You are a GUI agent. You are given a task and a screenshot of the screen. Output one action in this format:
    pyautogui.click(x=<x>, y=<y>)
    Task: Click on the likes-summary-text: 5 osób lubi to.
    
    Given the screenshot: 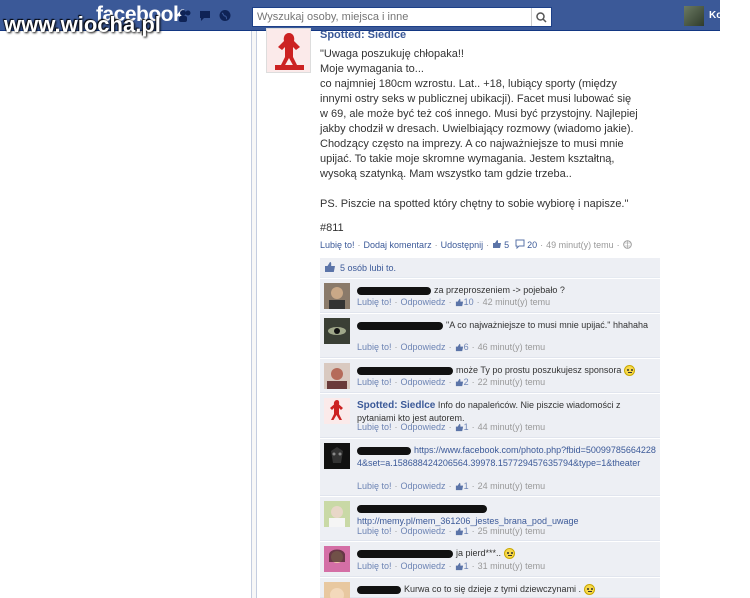 What is the action you would take?
    pyautogui.click(x=368, y=268)
    